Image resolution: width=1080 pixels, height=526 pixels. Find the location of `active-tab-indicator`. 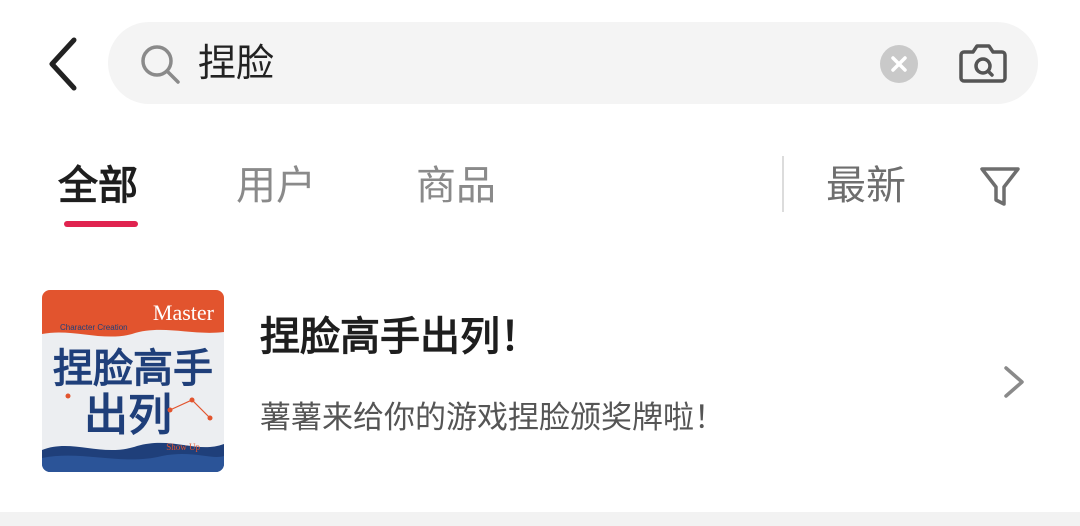

active-tab-indicator is located at coordinates (101, 224).